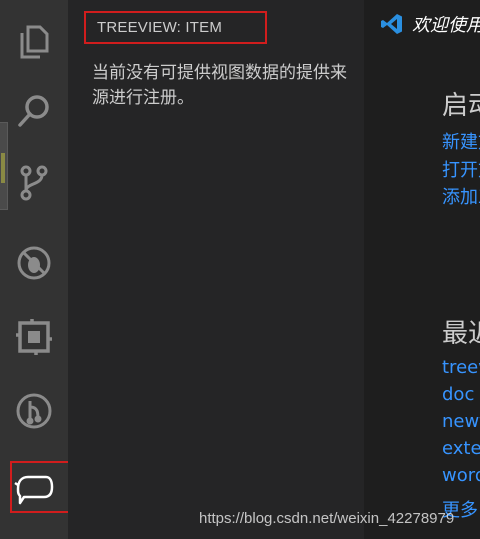  Describe the element at coordinates (34, 337) in the screenshot. I see `extensions-icon` at that location.